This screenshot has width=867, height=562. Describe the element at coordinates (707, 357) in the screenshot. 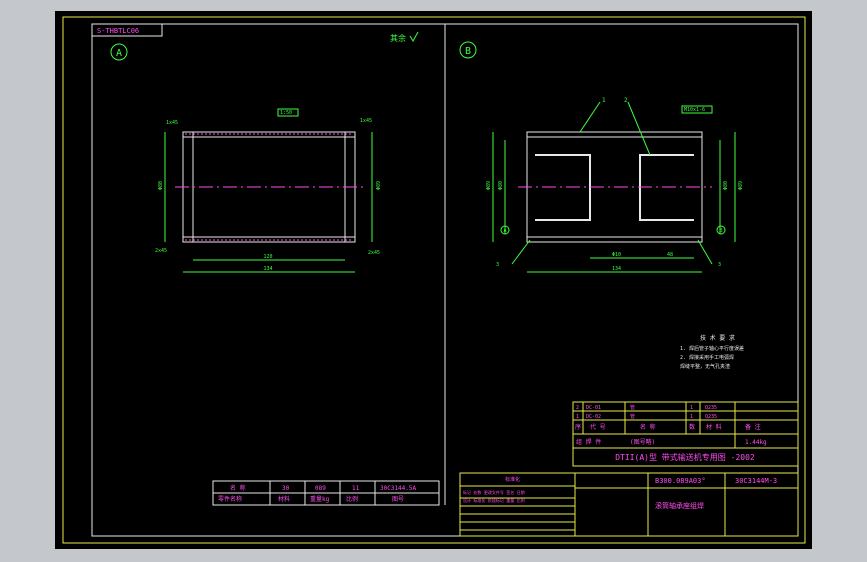

I see `tech-req-line-2: 2. 焊接采用手工电弧焊` at that location.